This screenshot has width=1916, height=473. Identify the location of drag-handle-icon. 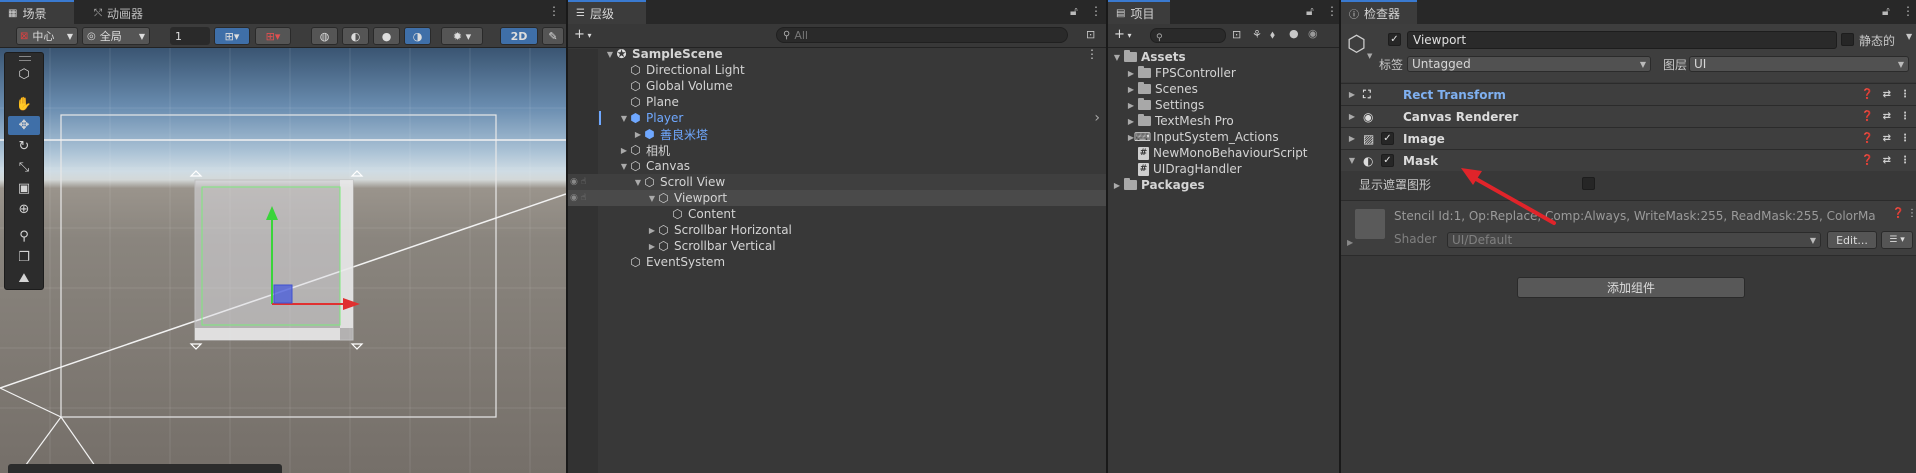
(25, 58).